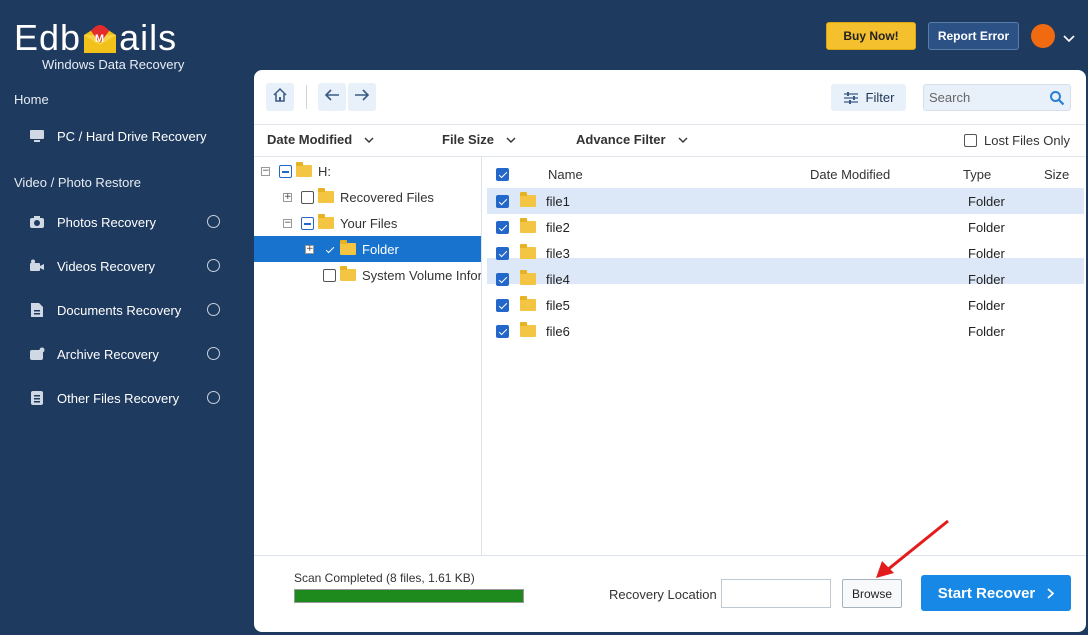 The width and height of the screenshot is (1088, 635). Describe the element at coordinates (367, 223) in the screenshot. I see `tree-node-your-files: − Your Files` at that location.